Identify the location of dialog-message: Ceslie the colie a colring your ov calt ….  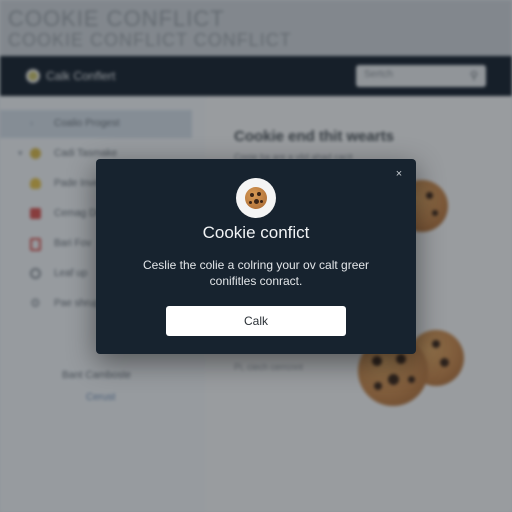
(256, 273).